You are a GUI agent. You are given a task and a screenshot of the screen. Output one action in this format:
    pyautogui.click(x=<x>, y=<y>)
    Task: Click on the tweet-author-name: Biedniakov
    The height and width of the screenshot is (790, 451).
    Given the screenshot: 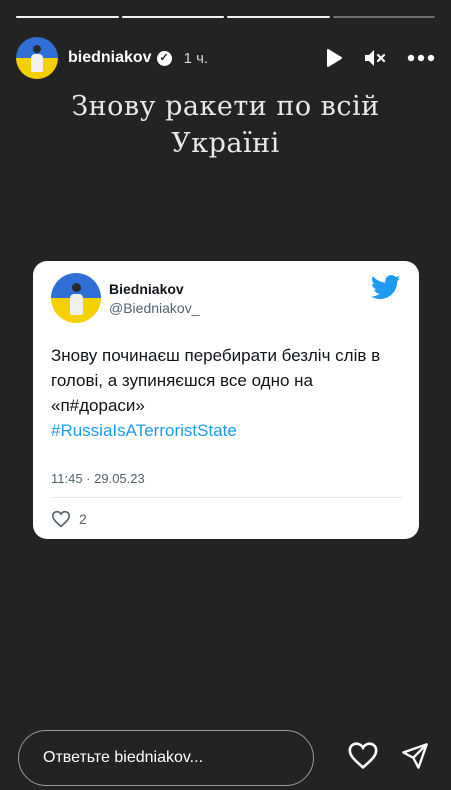 What is the action you would take?
    pyautogui.click(x=146, y=288)
    